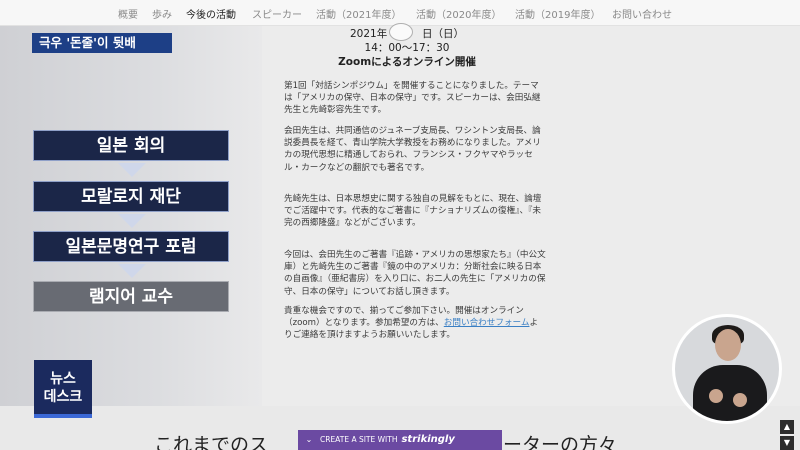 Image resolution: width=800 pixels, height=450 pixels. Describe the element at coordinates (487, 323) in the screenshot. I see `contact-form-link: お問い合わせフォーム` at that location.